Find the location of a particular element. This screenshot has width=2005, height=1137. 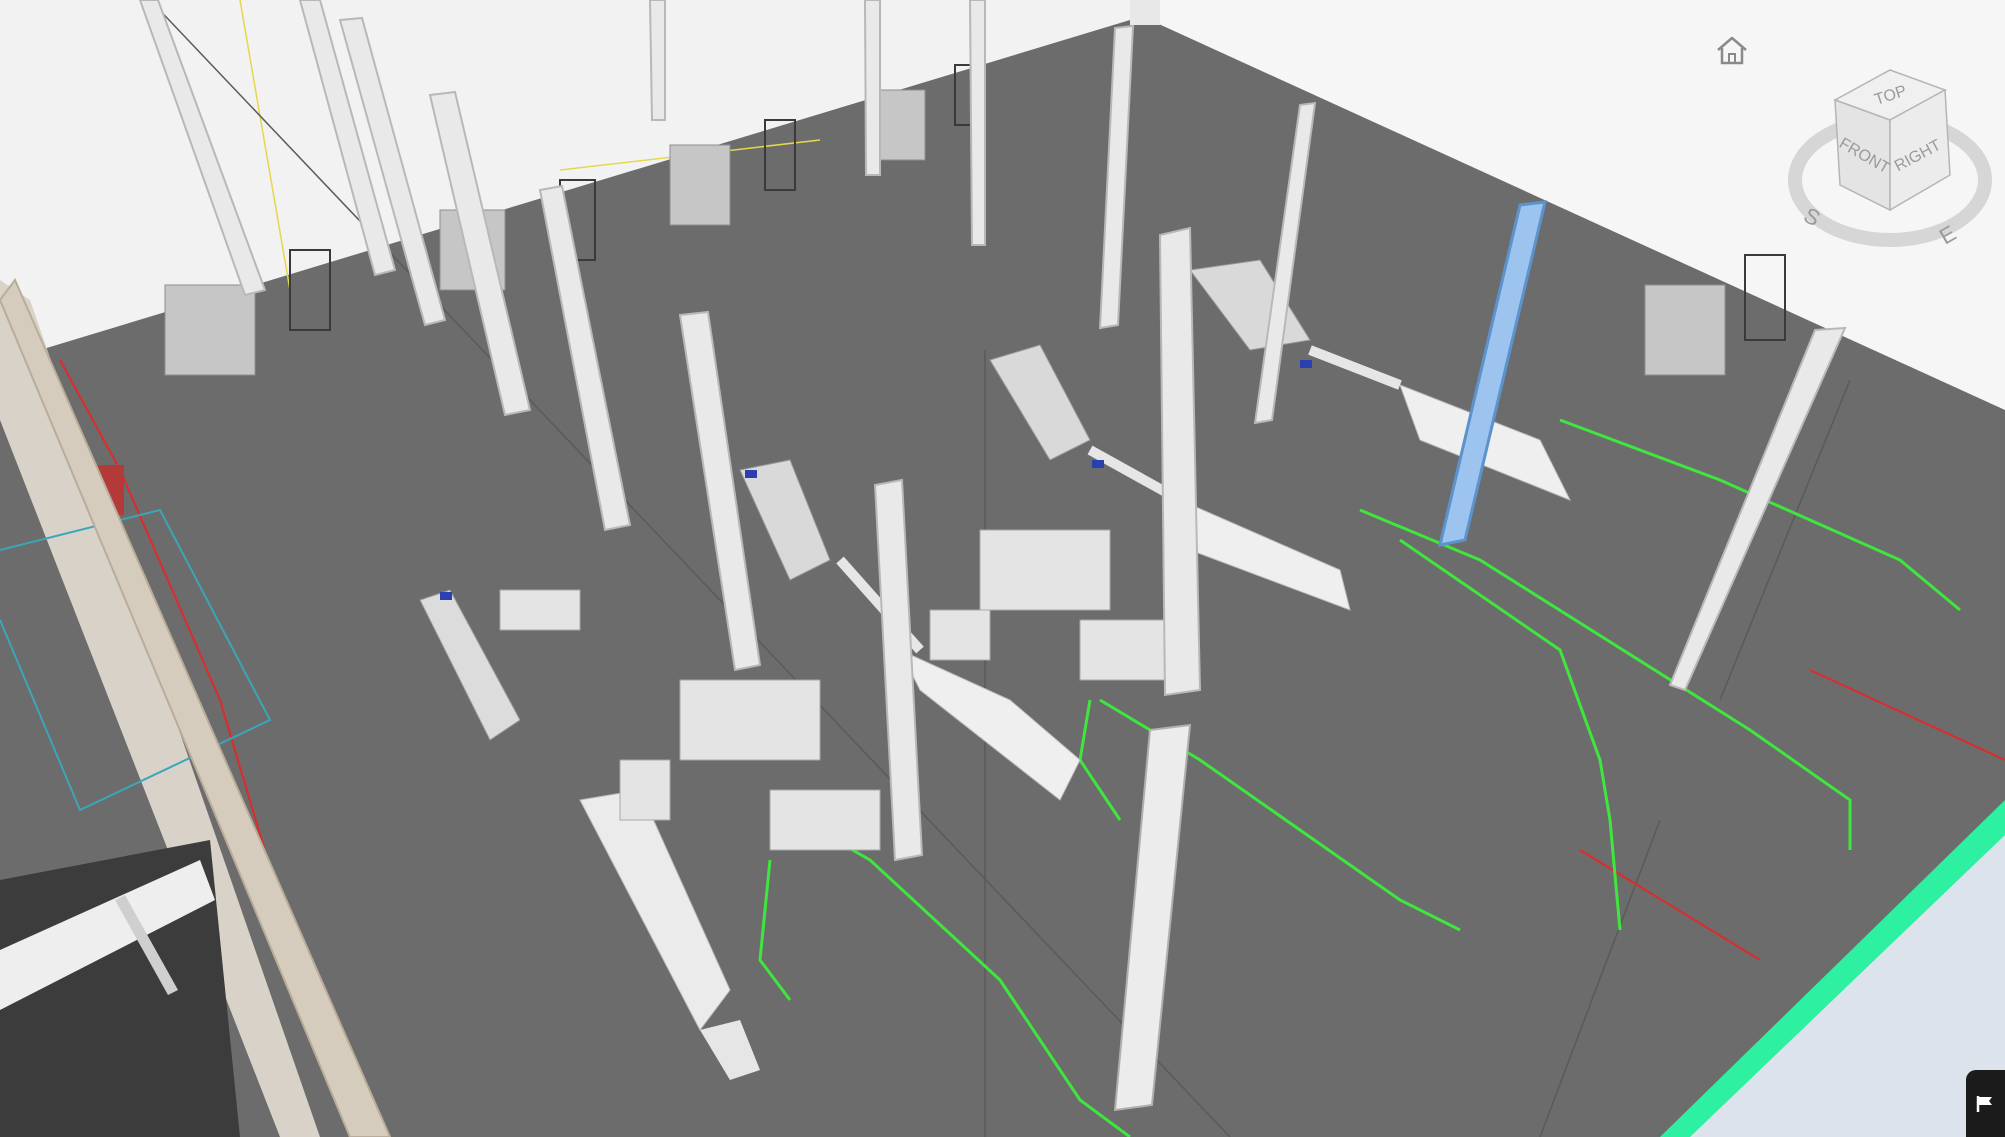

flag-icon is located at coordinates (1984, 1103).